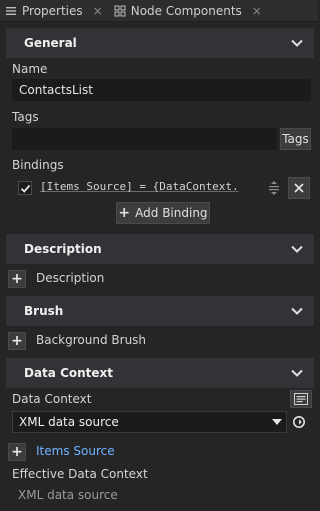 The height and width of the screenshot is (511, 320). Describe the element at coordinates (91, 340) in the screenshot. I see `background-brush-label: Background Brush` at that location.